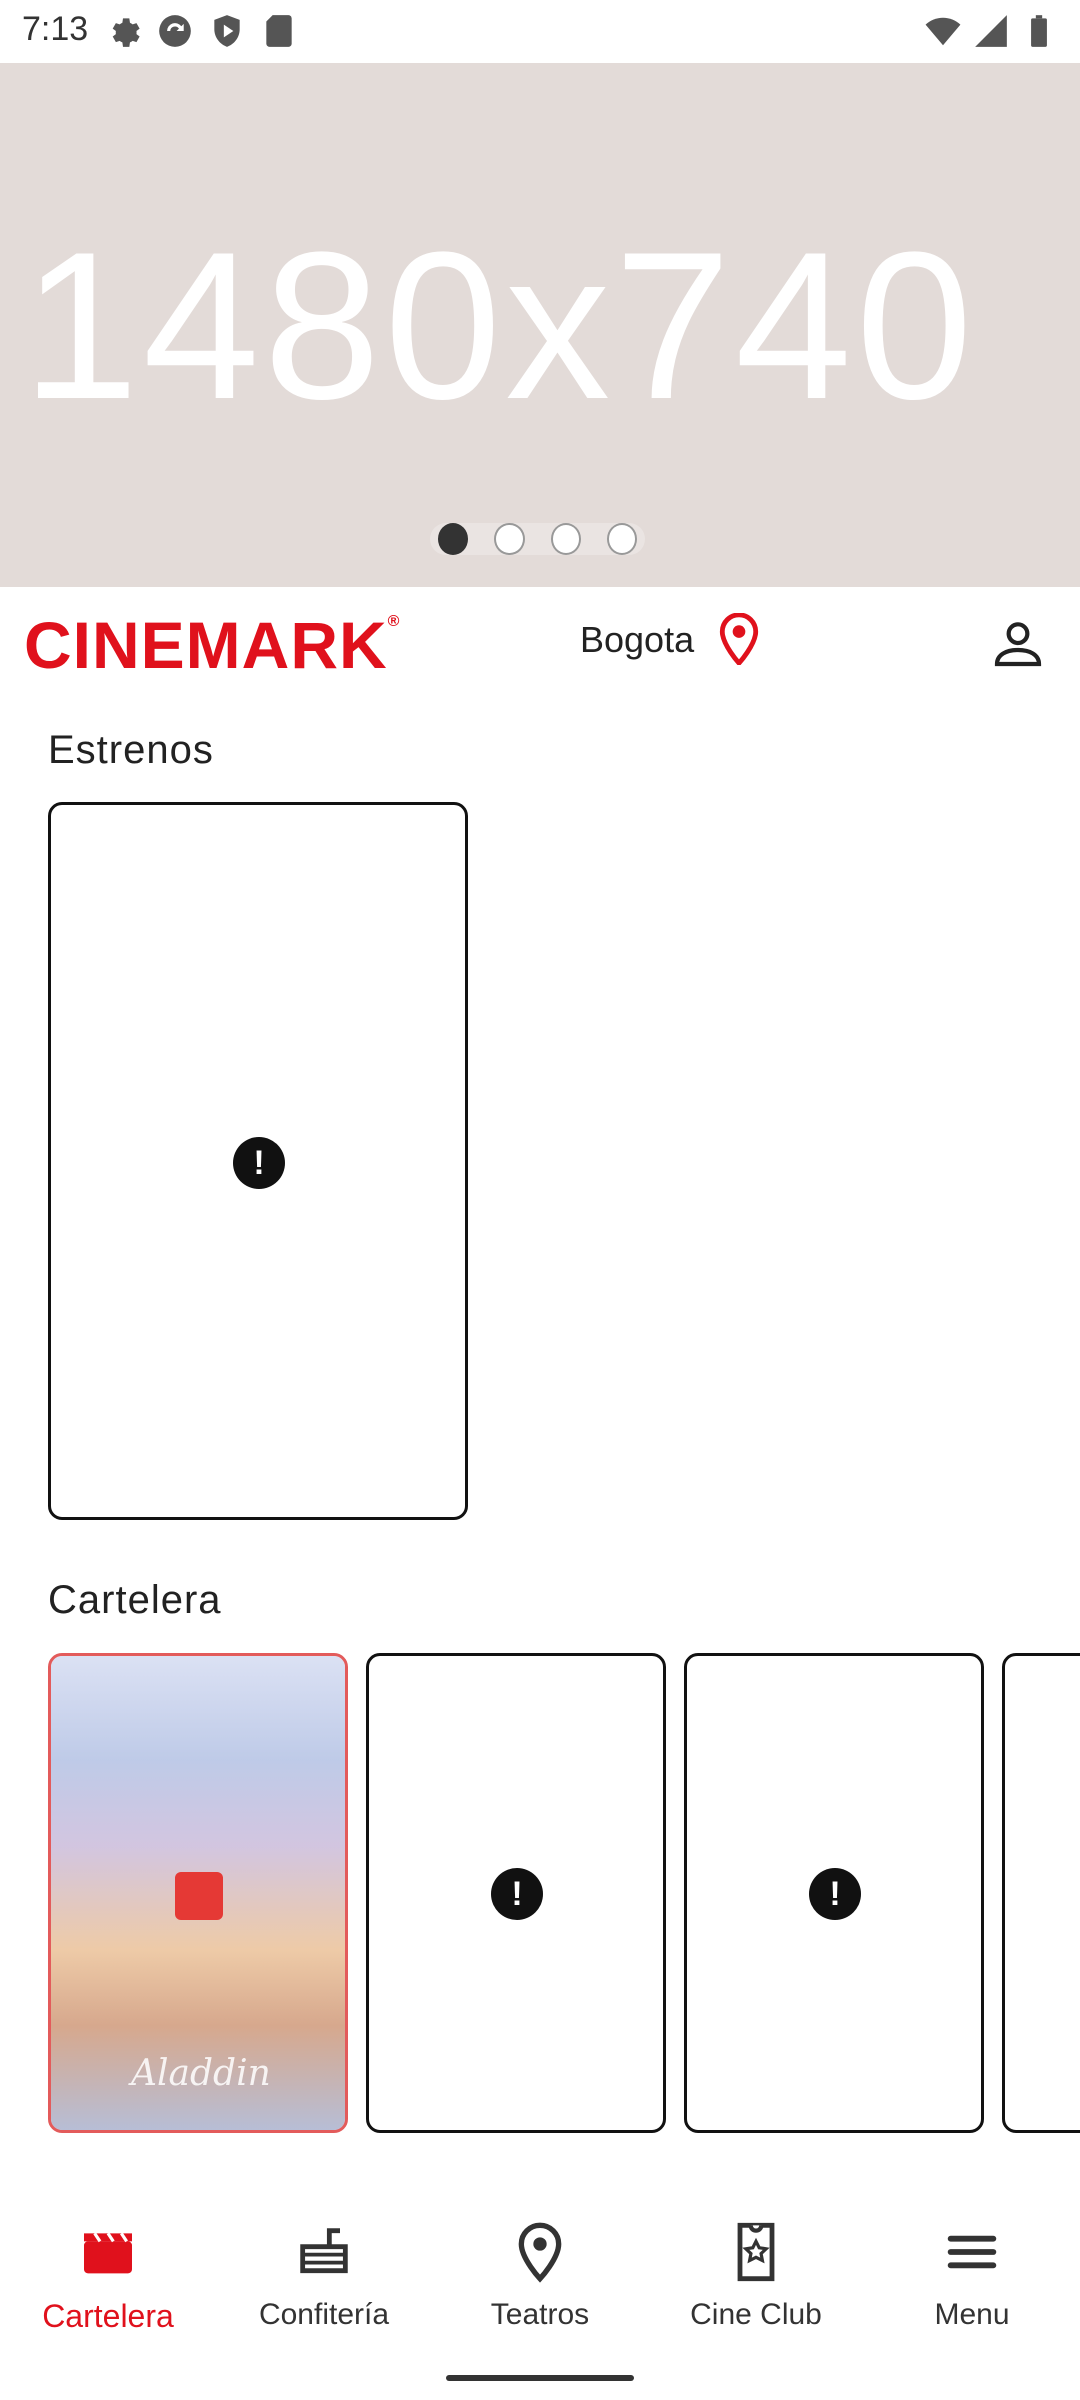 Image resolution: width=1080 pixels, height=2400 pixels. Describe the element at coordinates (972, 2285) in the screenshot. I see `nav-item-menu: Menu` at that location.